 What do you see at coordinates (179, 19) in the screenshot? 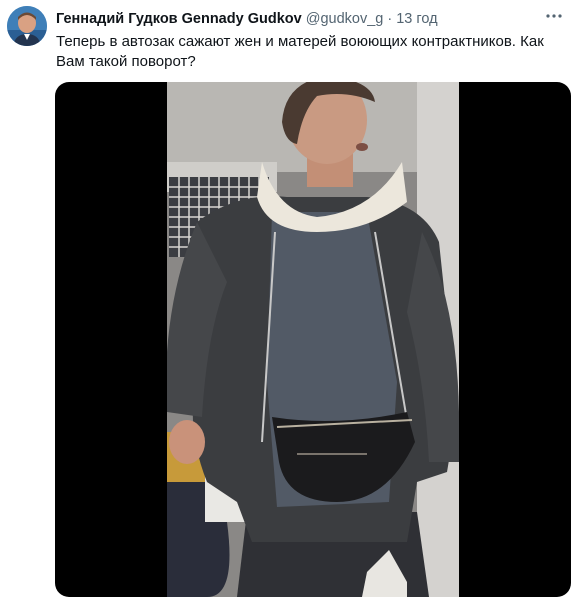
I see `author-name: Геннадий Гудков Gennady Gudkov` at bounding box center [179, 19].